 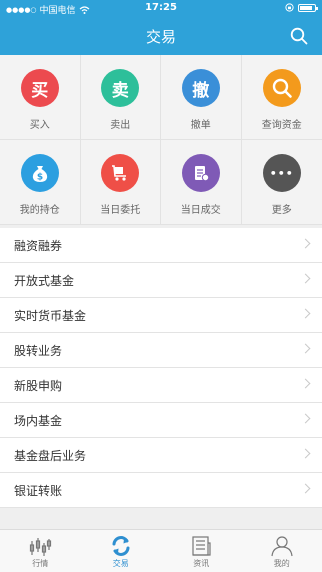 What do you see at coordinates (120, 88) in the screenshot?
I see `sell-icon: 卖` at bounding box center [120, 88].